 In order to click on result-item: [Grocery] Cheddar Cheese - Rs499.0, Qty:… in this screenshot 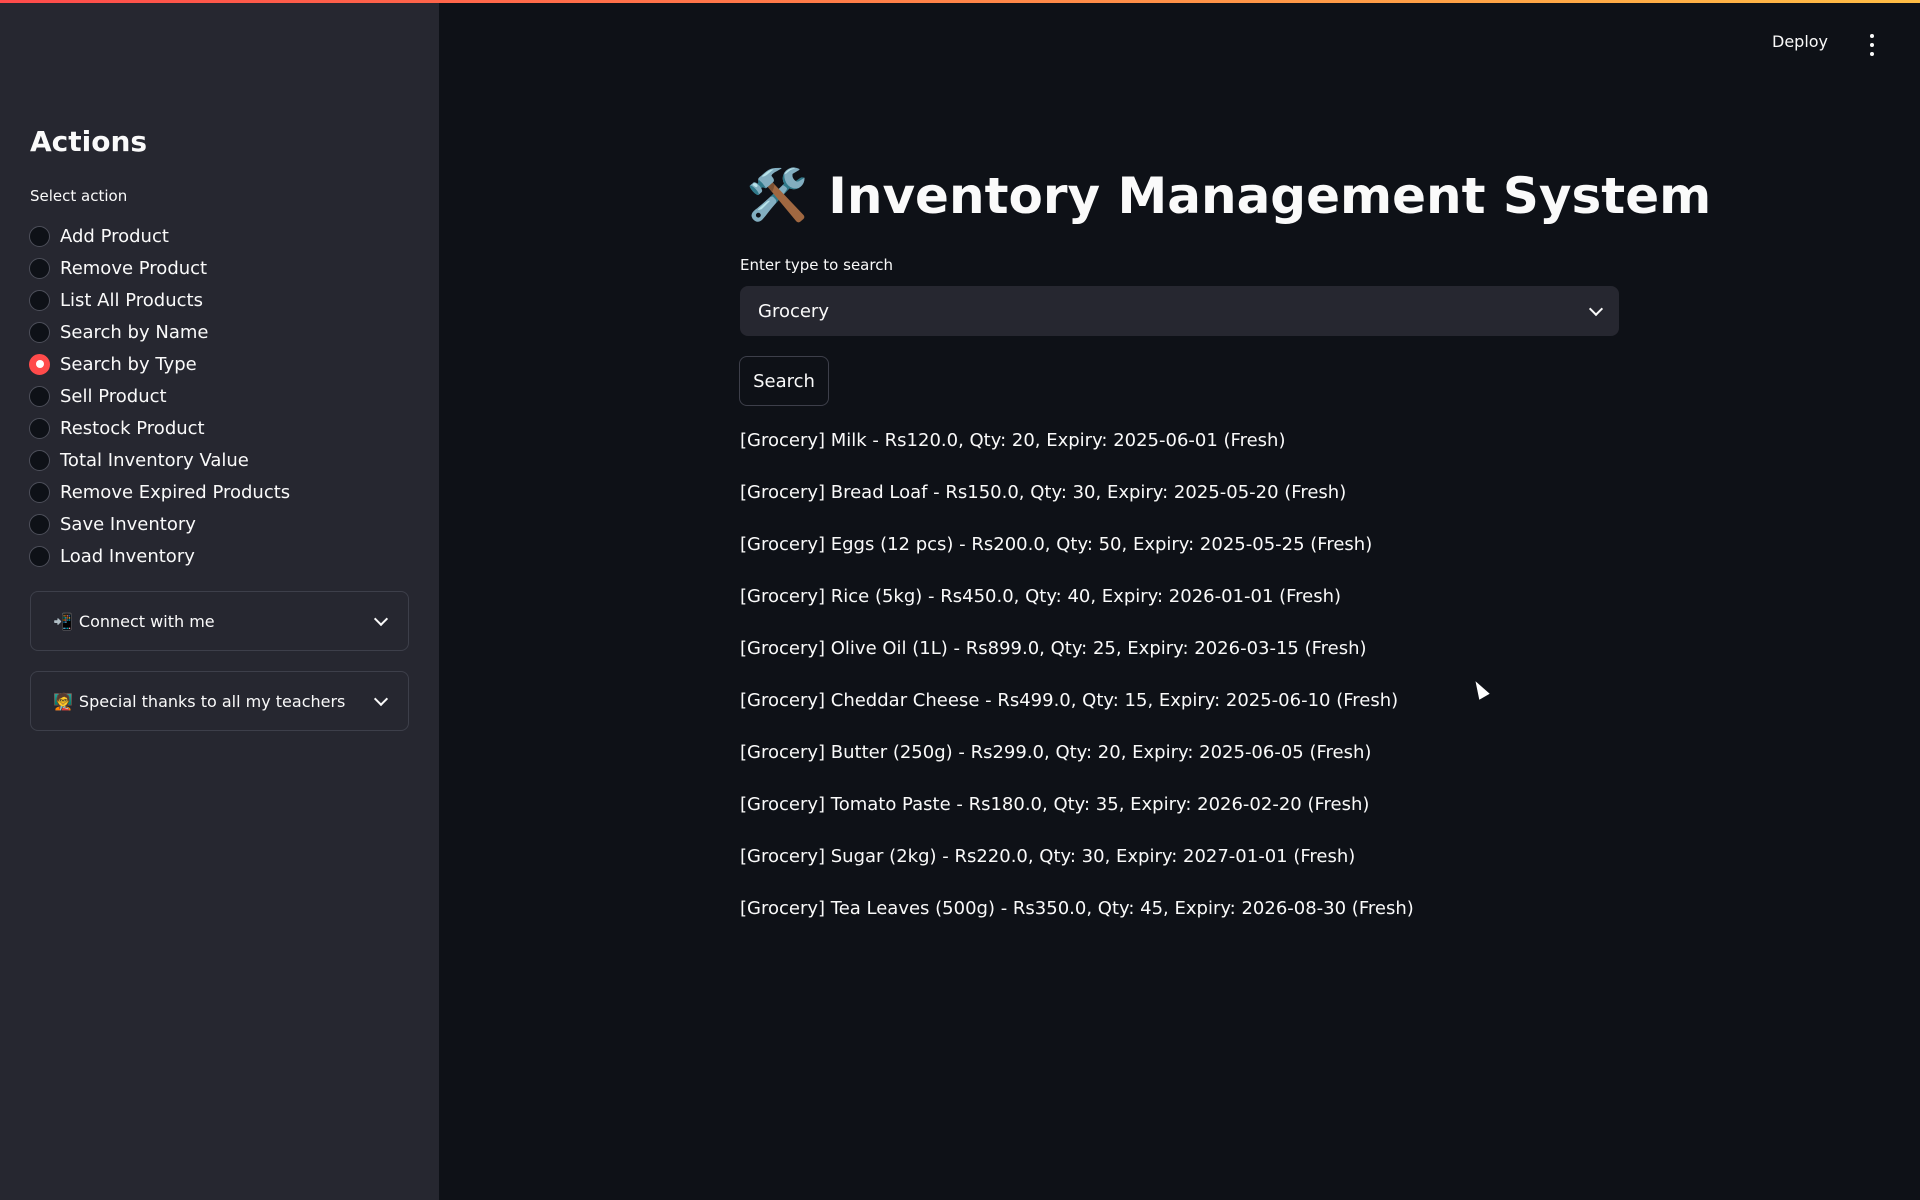, I will do `click(1069, 700)`.